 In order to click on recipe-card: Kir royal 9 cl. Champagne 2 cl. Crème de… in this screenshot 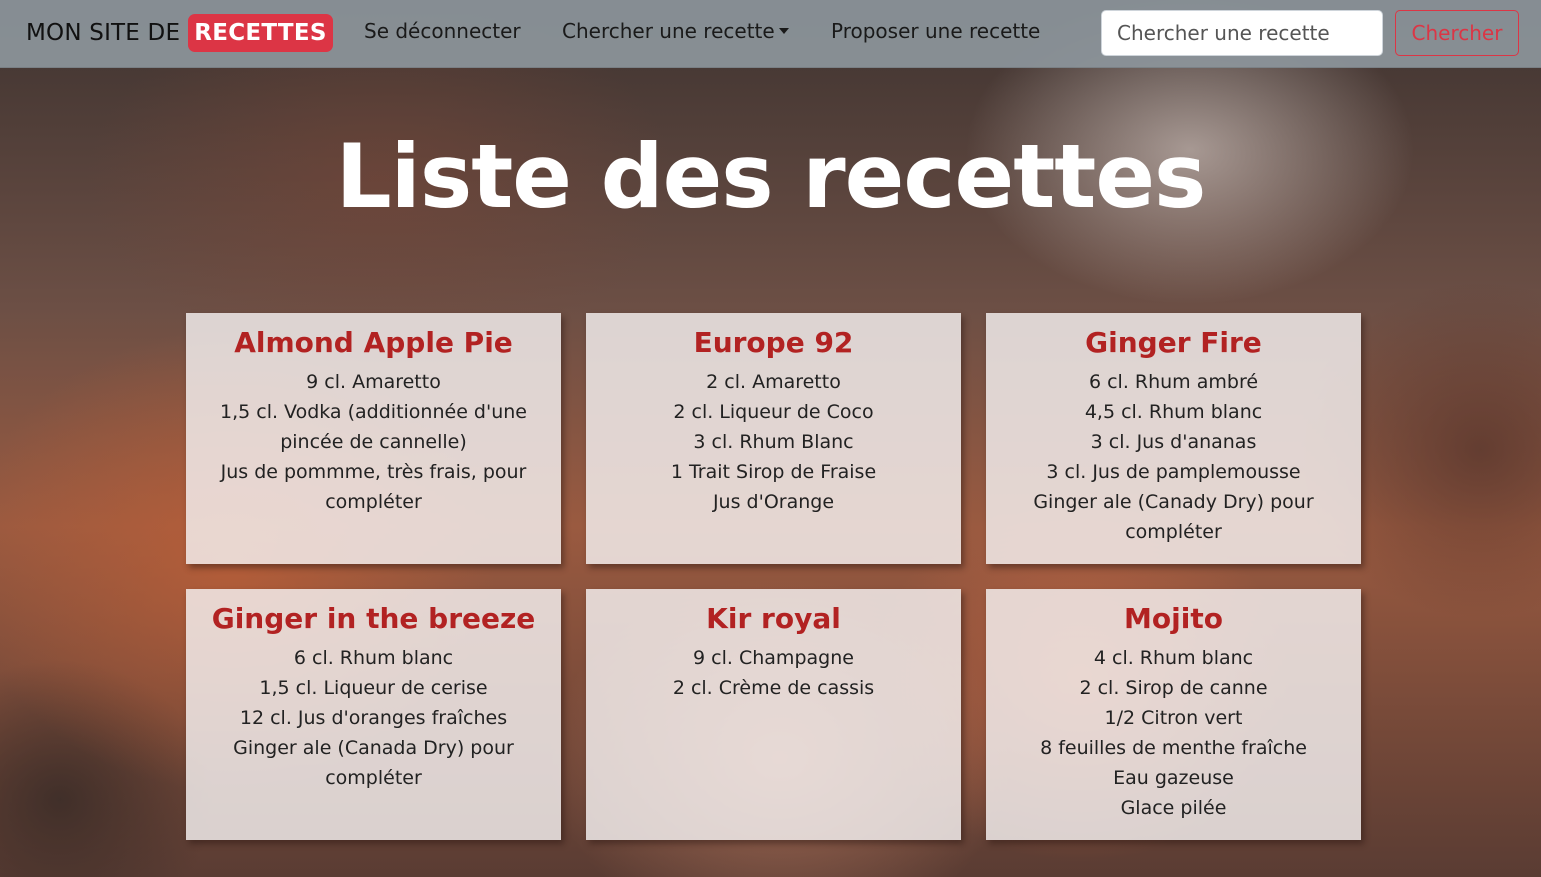, I will do `click(773, 714)`.